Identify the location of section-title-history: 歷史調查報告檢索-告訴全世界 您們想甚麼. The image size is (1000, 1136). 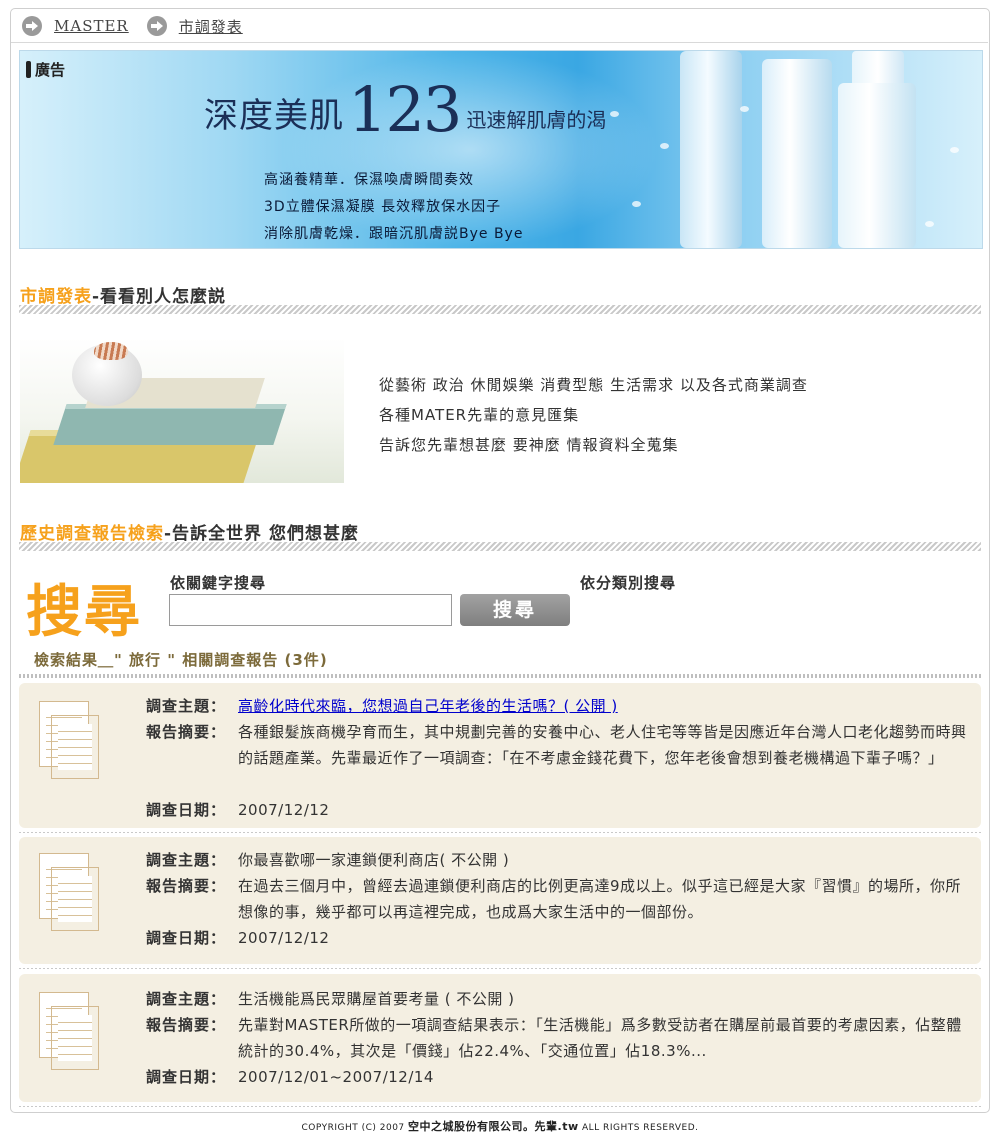
(189, 534).